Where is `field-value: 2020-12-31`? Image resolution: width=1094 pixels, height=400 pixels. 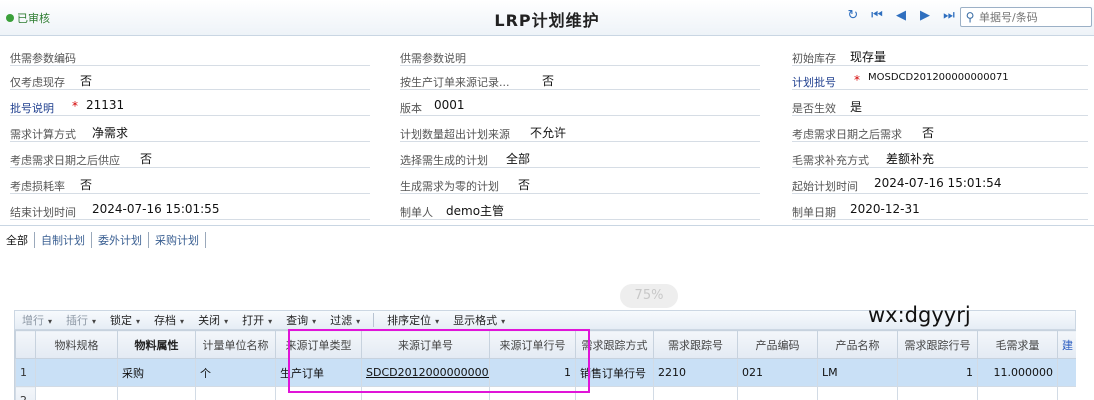 field-value: 2020-12-31 is located at coordinates (885, 209).